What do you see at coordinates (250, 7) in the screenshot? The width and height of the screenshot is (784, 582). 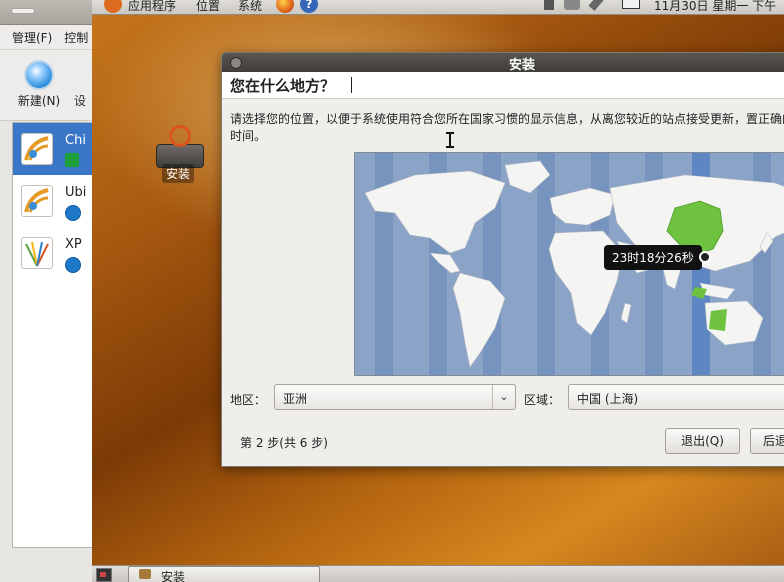 I see `system-menu: 系统` at bounding box center [250, 7].